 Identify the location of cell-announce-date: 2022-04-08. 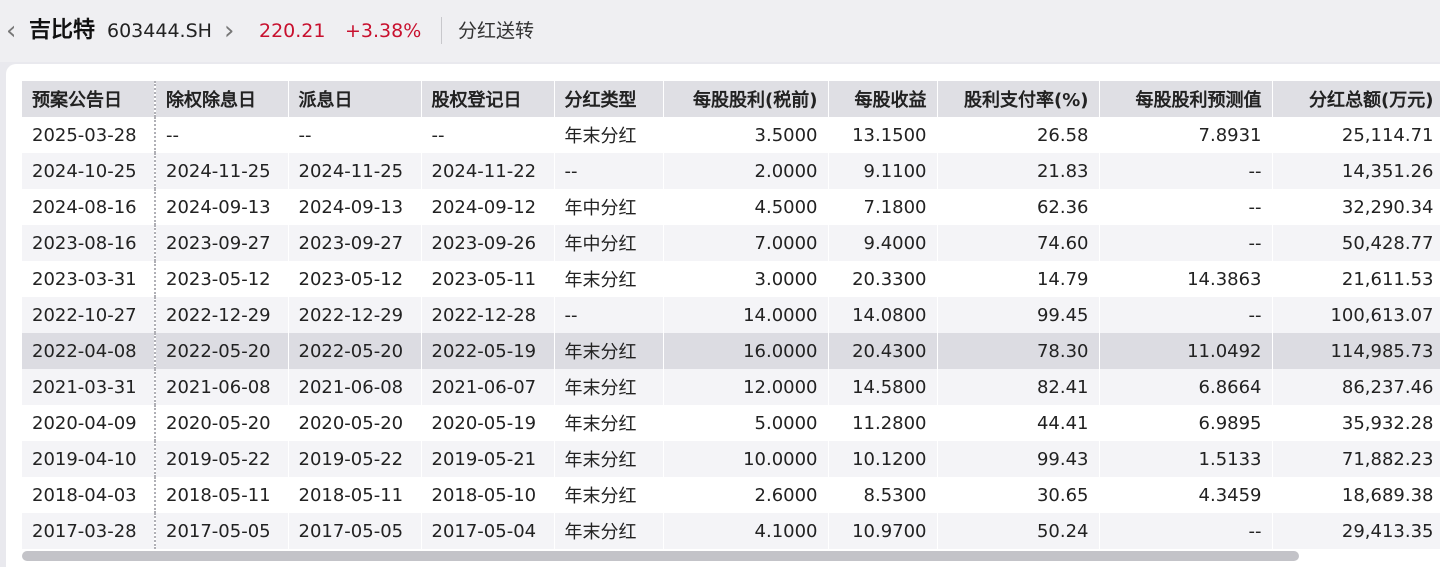
(89, 351).